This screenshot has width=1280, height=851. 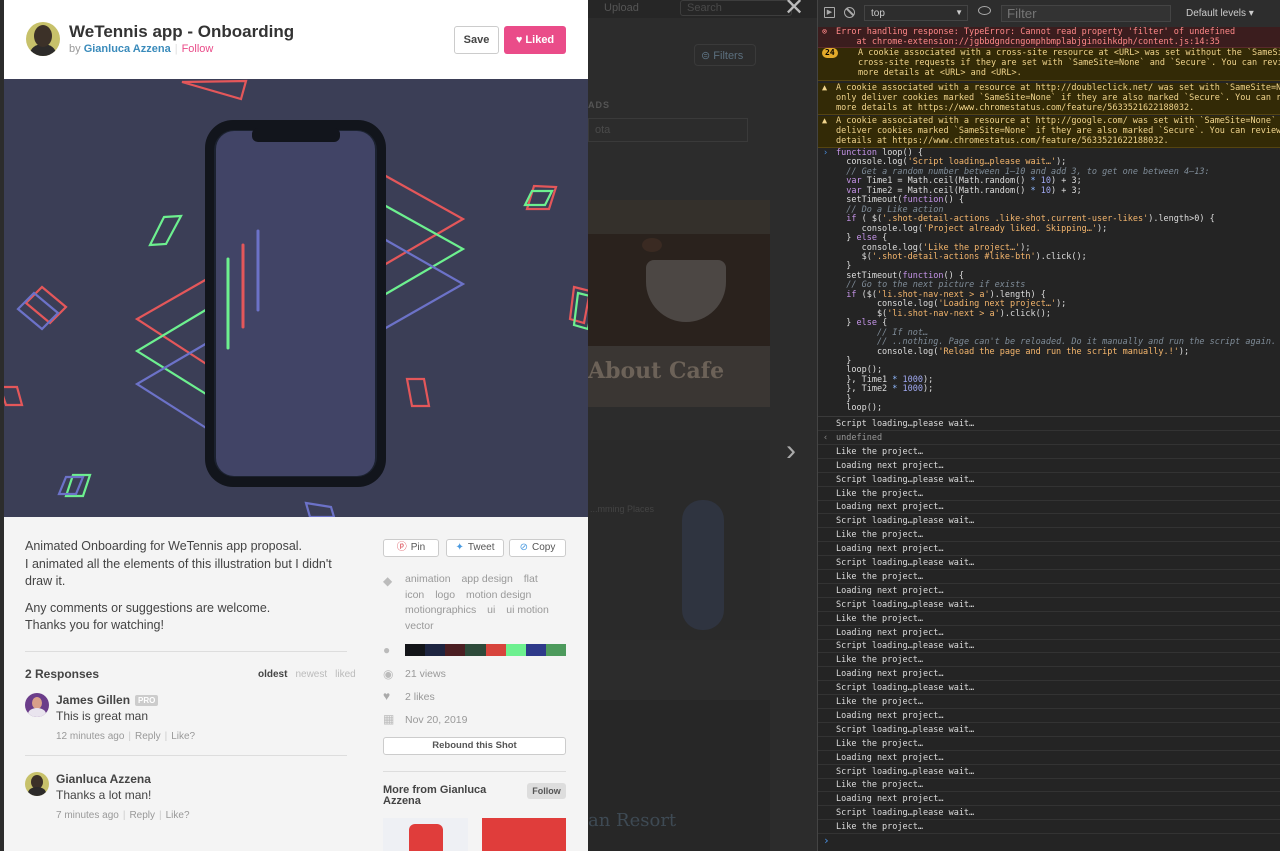 I want to click on tag-link: motion design, so click(x=498, y=595).